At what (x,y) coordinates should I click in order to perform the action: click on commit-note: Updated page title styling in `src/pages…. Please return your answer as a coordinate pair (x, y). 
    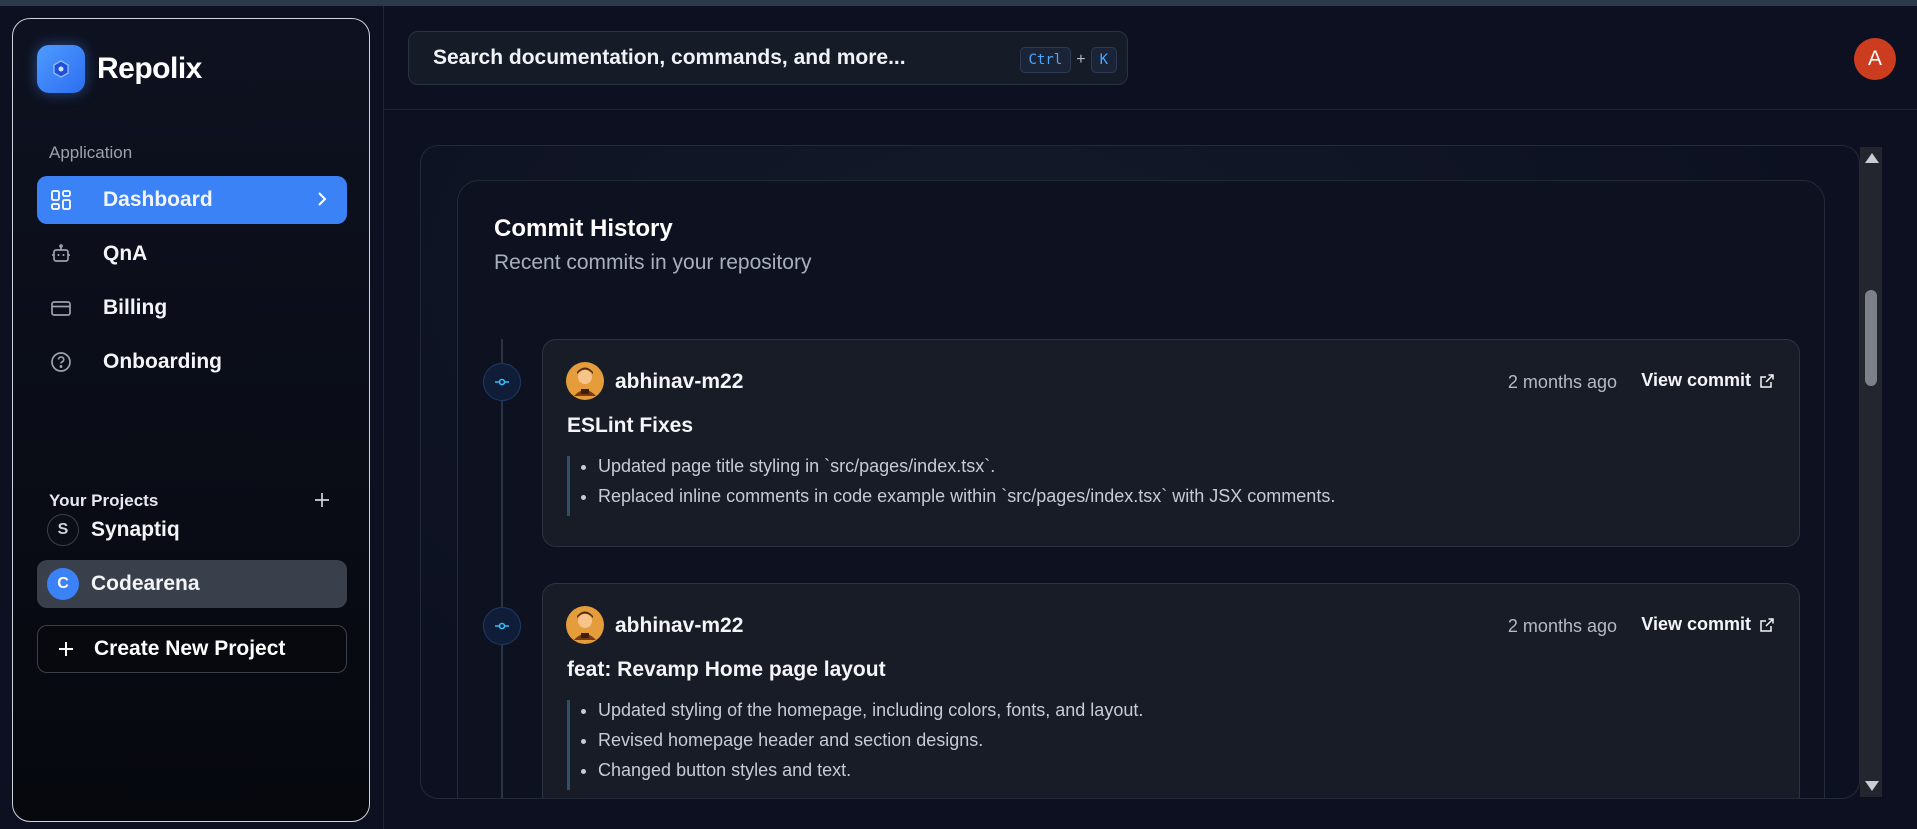
    Looking at the image, I should click on (966, 466).